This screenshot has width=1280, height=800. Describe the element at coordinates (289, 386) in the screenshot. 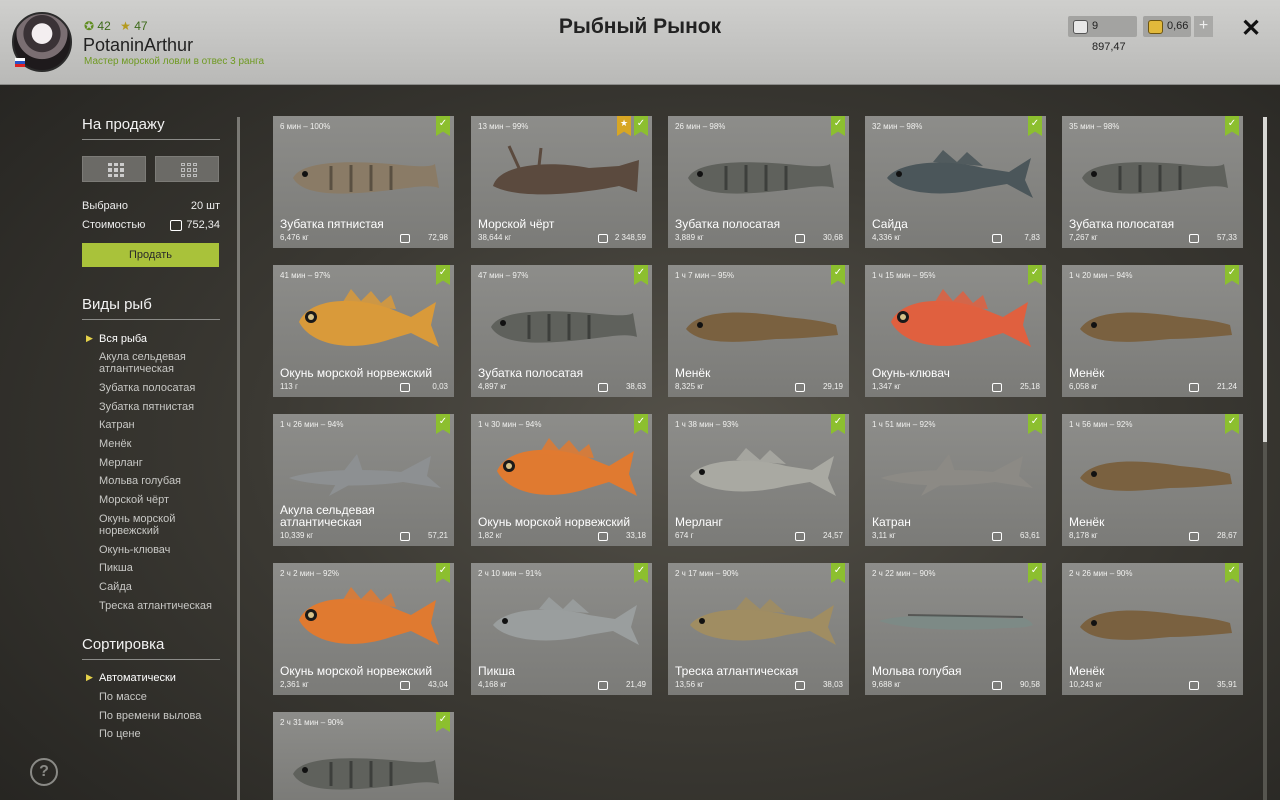

I see `fish-weight: 113 г` at that location.